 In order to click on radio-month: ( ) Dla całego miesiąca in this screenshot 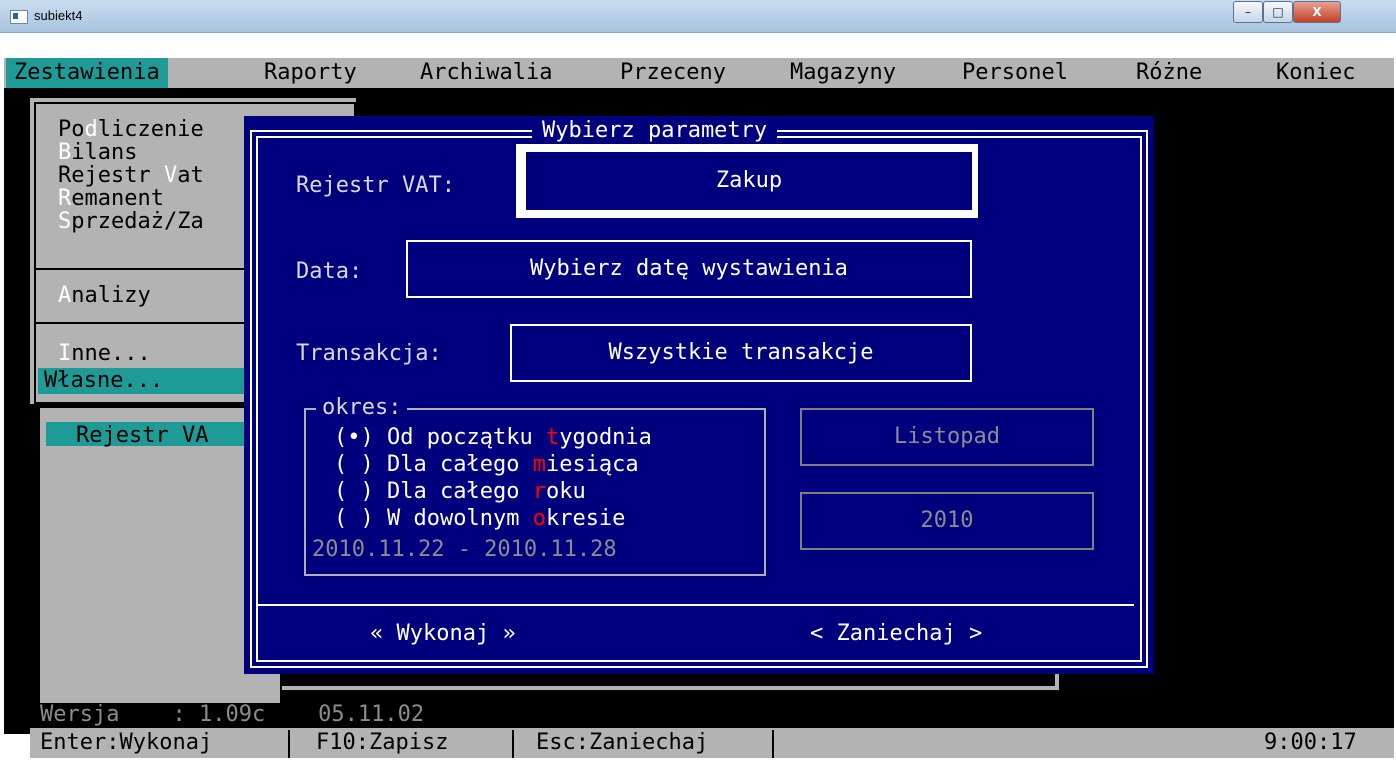, I will do `click(486, 465)`.